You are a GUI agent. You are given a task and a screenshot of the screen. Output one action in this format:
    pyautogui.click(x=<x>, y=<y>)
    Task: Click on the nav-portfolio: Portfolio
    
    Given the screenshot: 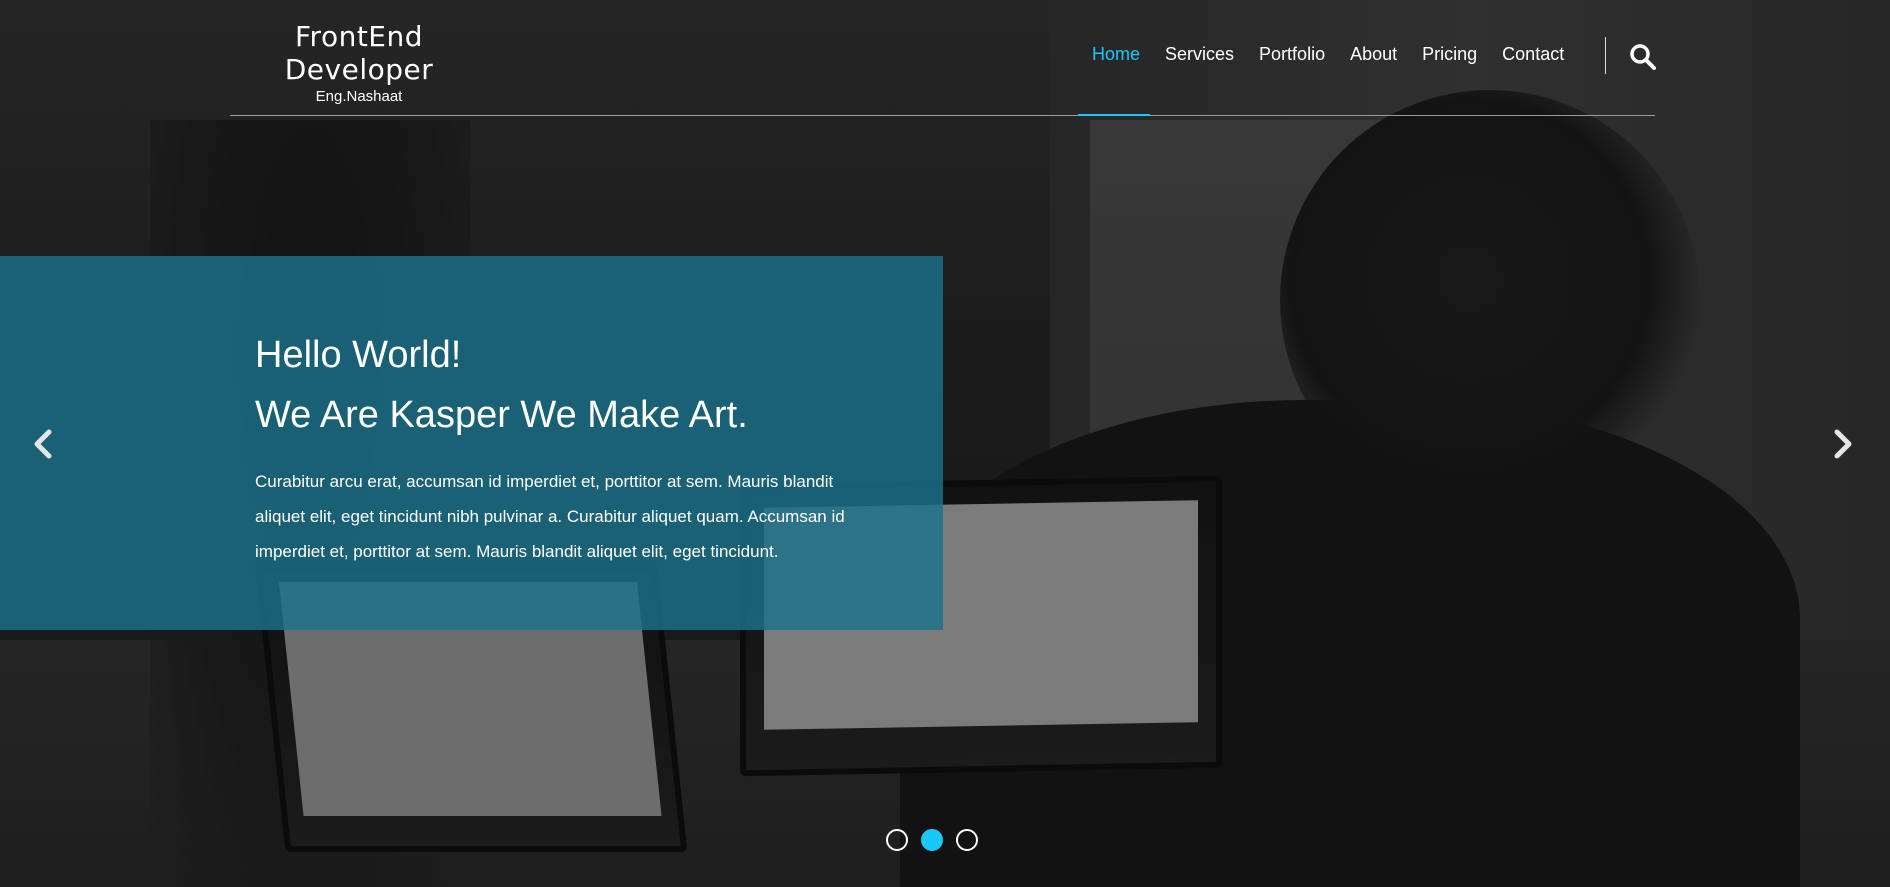 What is the action you would take?
    pyautogui.click(x=1292, y=54)
    